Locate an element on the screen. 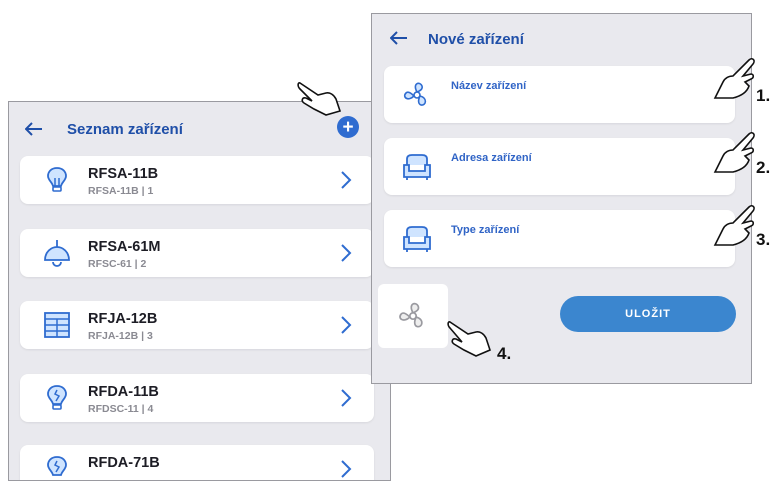 Image resolution: width=778 pixels, height=481 pixels. device-subtitle: RFJA-12B | 3 is located at coordinates (120, 336).